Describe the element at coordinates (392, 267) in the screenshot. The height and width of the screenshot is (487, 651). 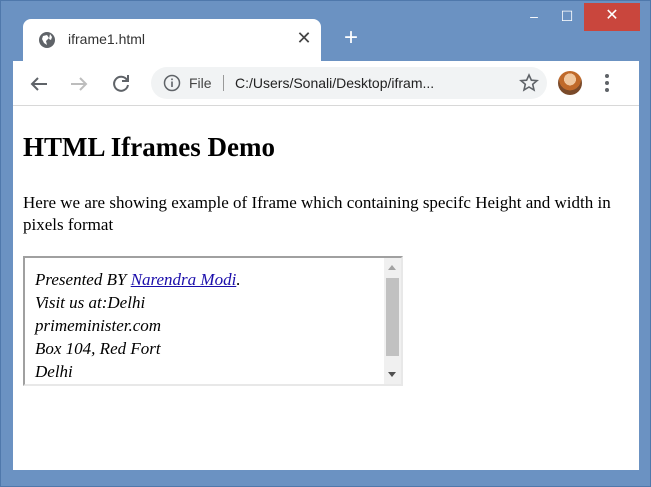
I see `scroll-up-arrow-icon` at that location.